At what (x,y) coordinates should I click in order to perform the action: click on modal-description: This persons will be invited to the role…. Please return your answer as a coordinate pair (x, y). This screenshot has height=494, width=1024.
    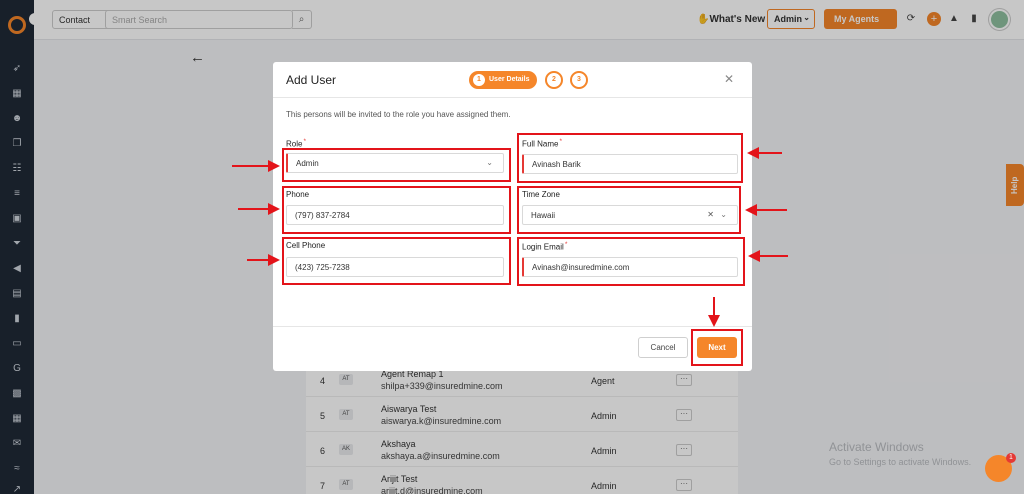
    Looking at the image, I should click on (398, 114).